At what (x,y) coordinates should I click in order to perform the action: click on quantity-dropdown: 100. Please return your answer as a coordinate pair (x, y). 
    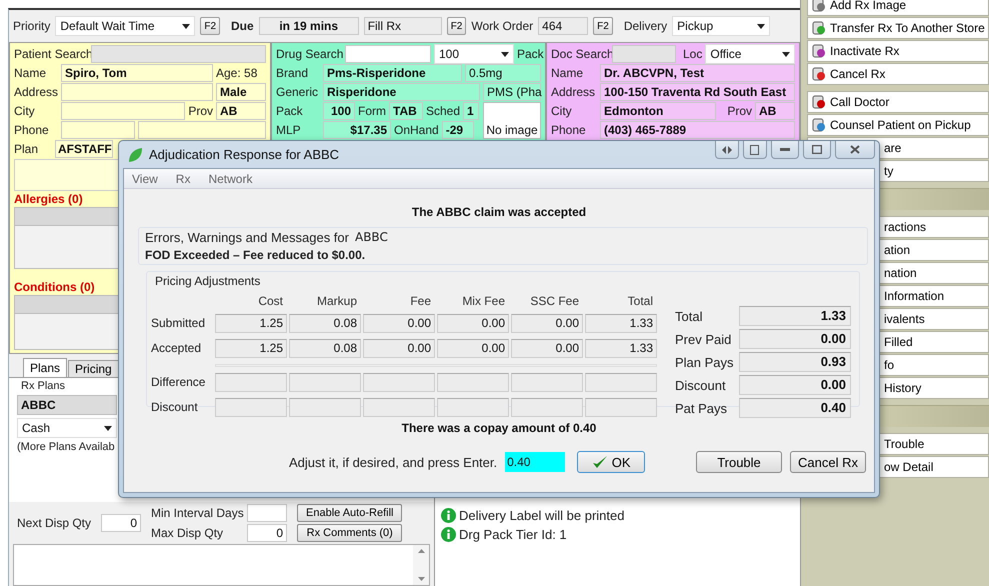
    Looking at the image, I should click on (474, 54).